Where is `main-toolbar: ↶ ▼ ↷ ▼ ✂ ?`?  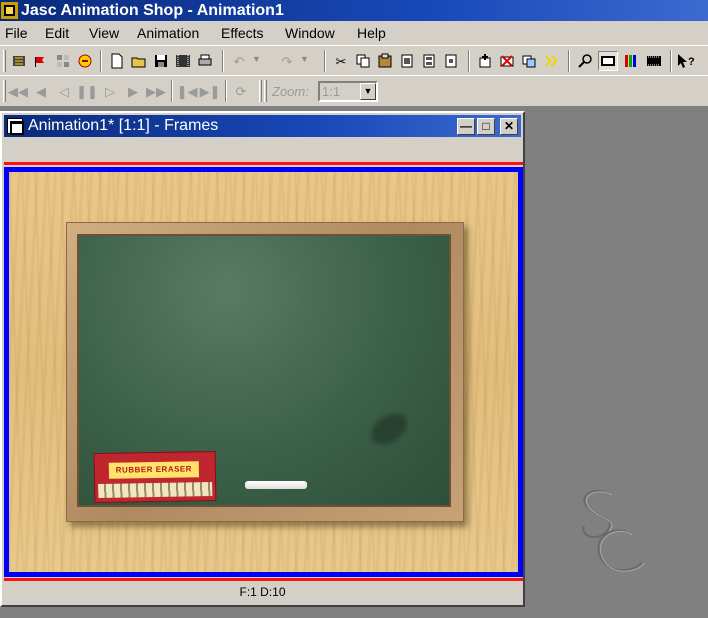 main-toolbar: ↶ ▼ ↷ ▼ ✂ ? is located at coordinates (354, 60).